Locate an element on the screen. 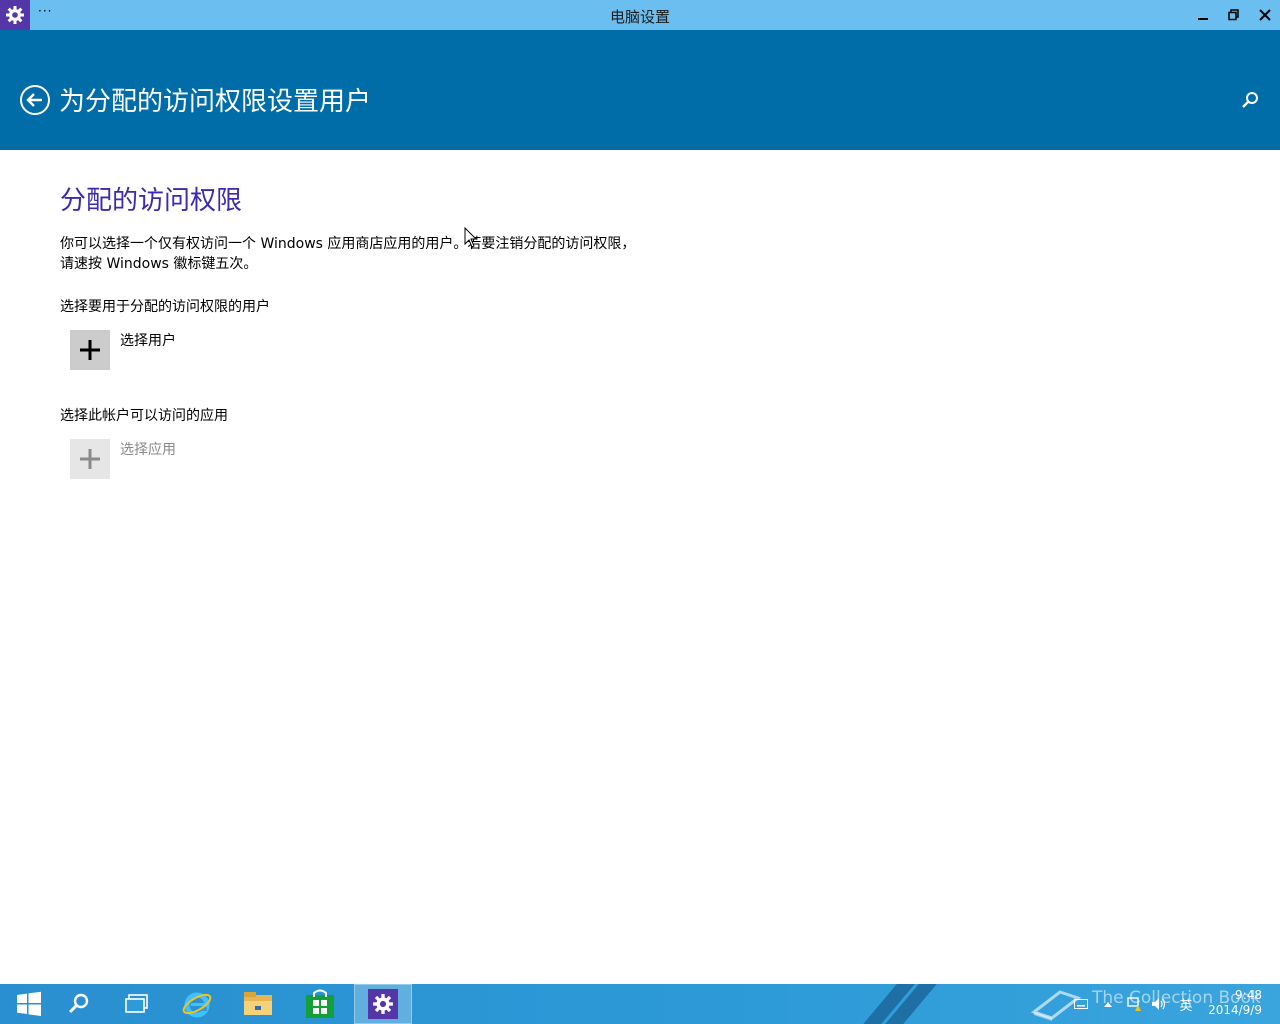  keyboard-icon is located at coordinates (1081, 1004).